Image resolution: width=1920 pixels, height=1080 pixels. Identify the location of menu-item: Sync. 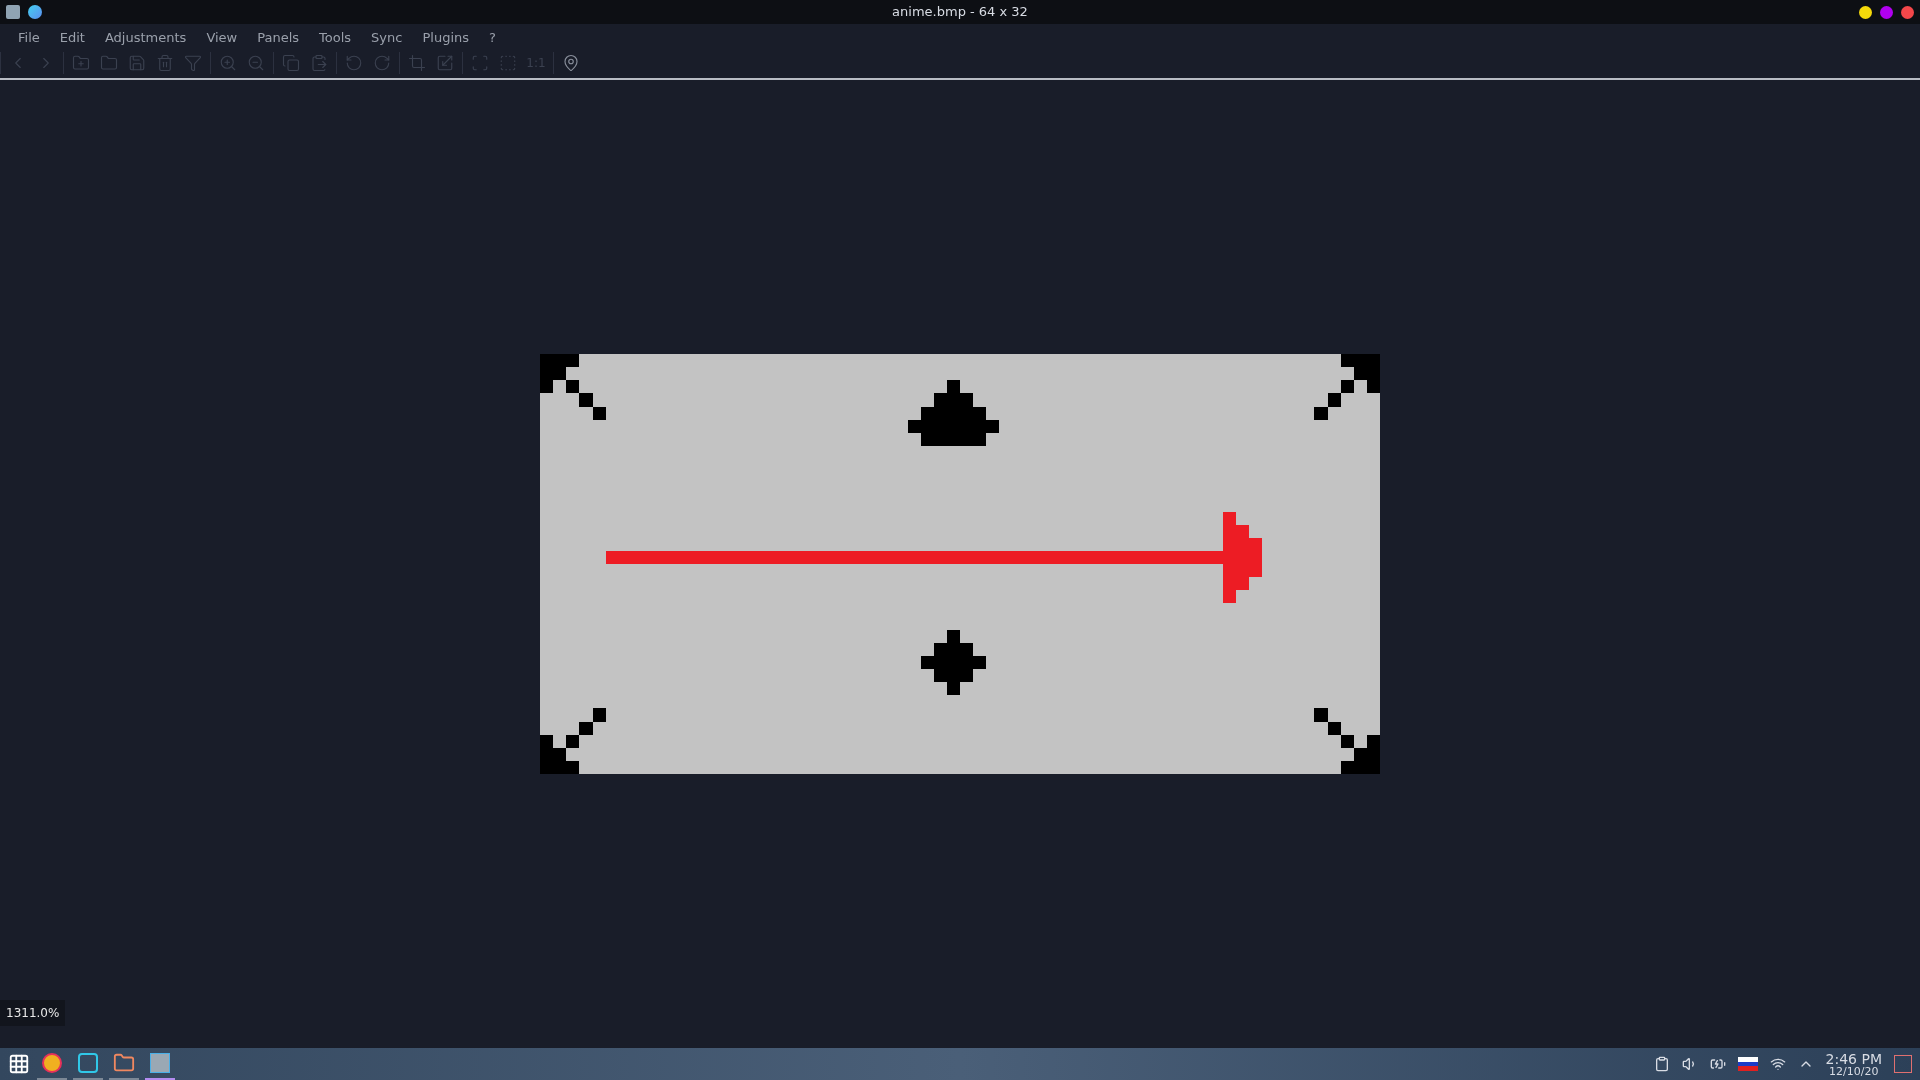
(387, 38).